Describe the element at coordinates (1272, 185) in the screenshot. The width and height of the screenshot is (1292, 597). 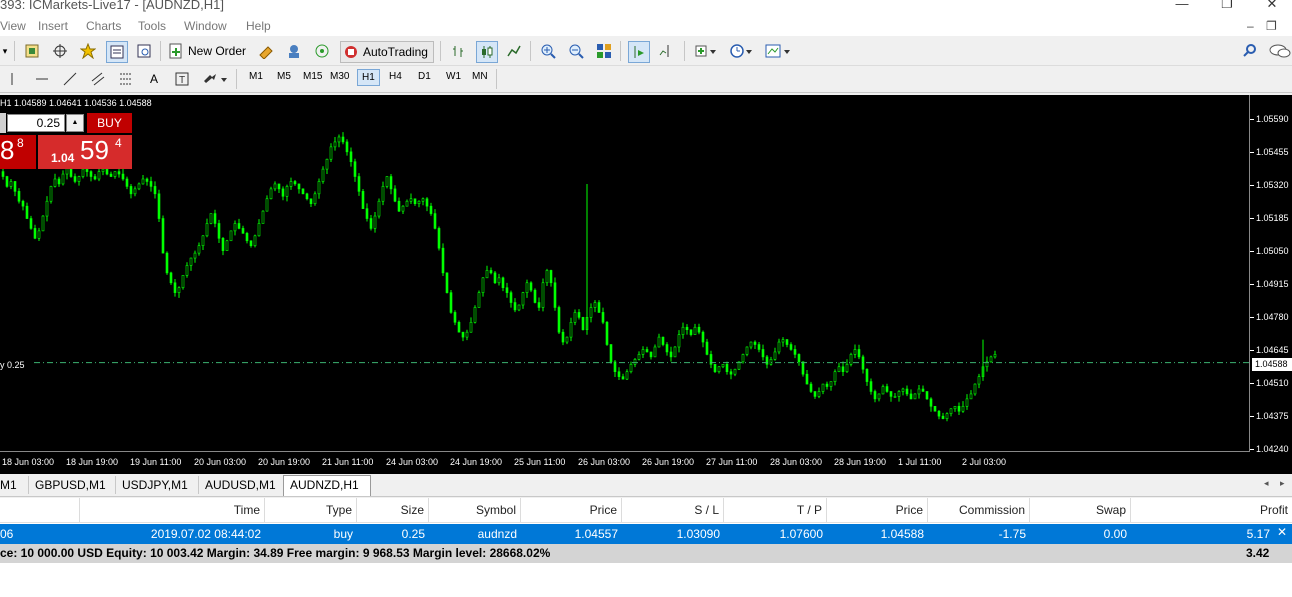
I see `price-tick-label: 1.05320` at that location.